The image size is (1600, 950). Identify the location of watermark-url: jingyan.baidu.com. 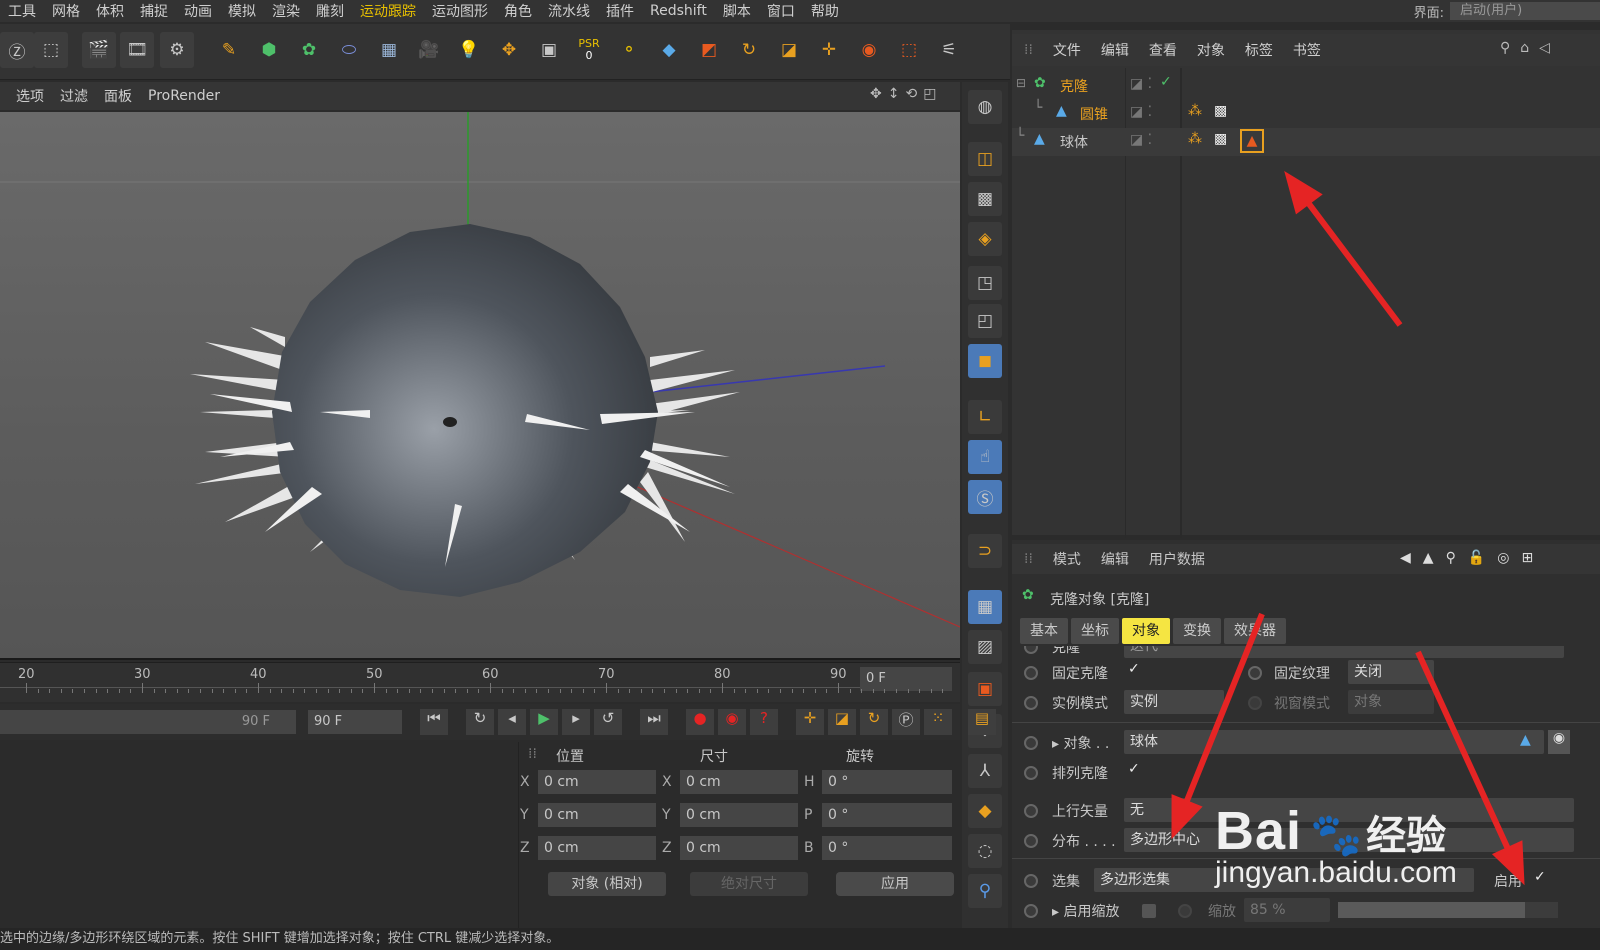
(1336, 872).